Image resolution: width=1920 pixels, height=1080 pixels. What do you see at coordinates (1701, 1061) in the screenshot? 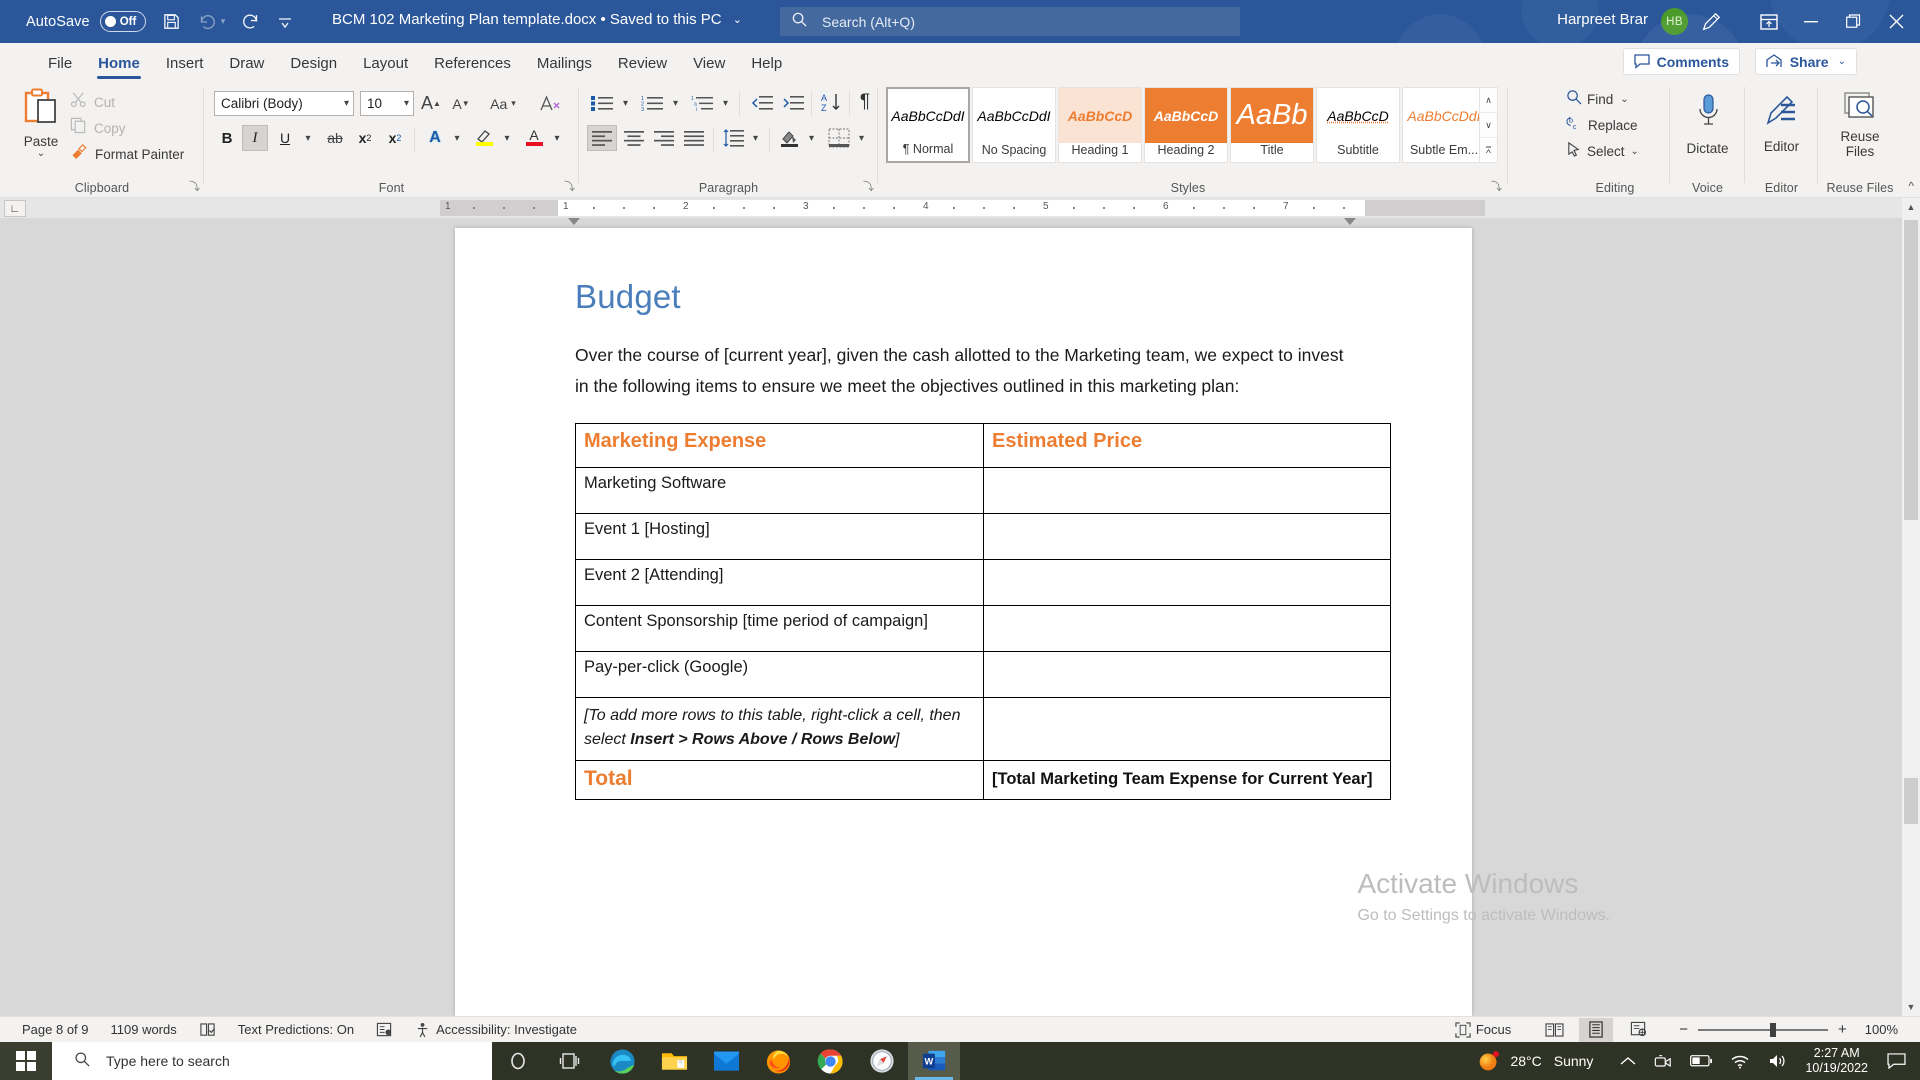
I see `battery-icon` at bounding box center [1701, 1061].